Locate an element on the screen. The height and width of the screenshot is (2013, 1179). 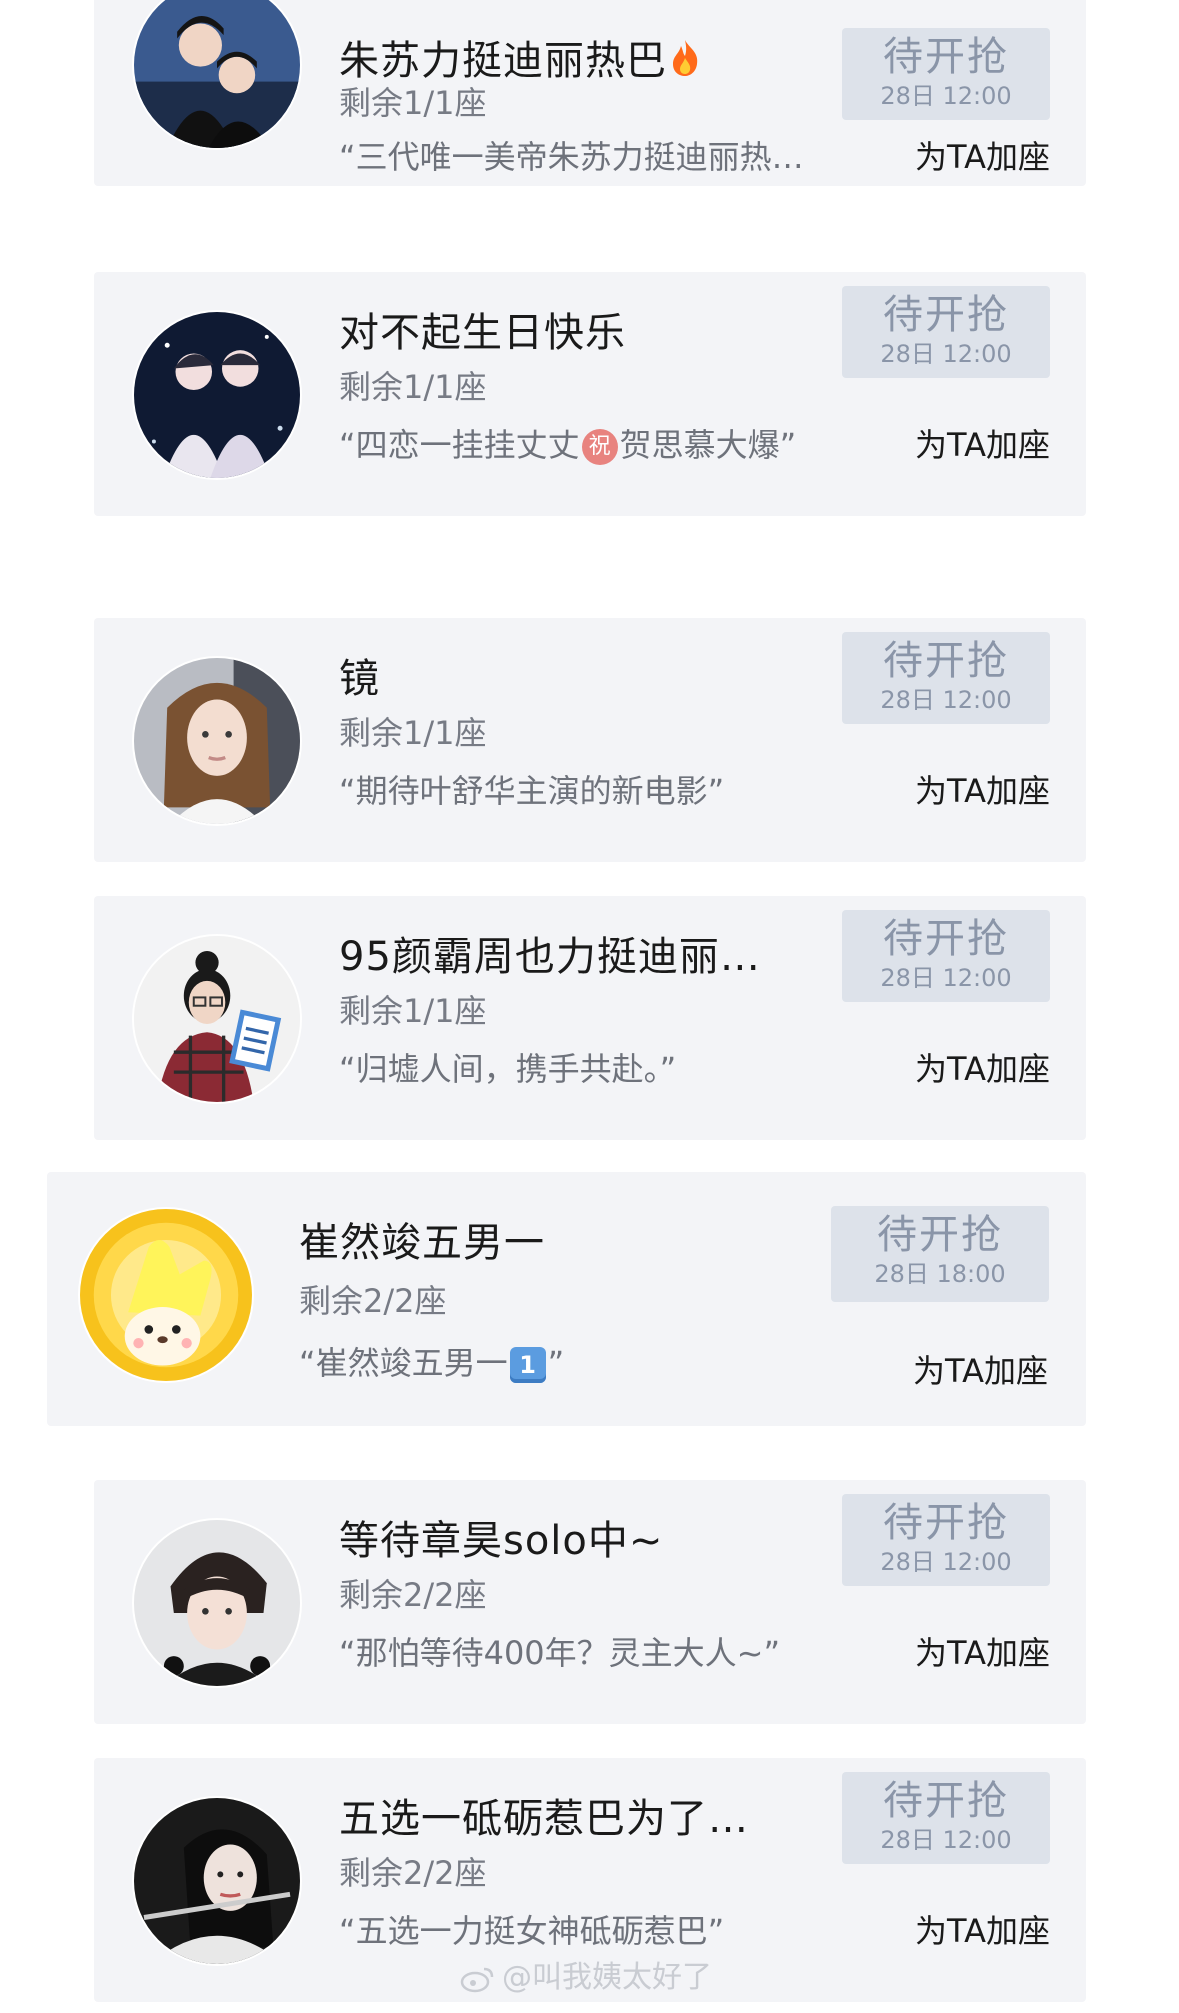
quote-text: “四恋一挂挂丈丈 is located at coordinates (459, 445).